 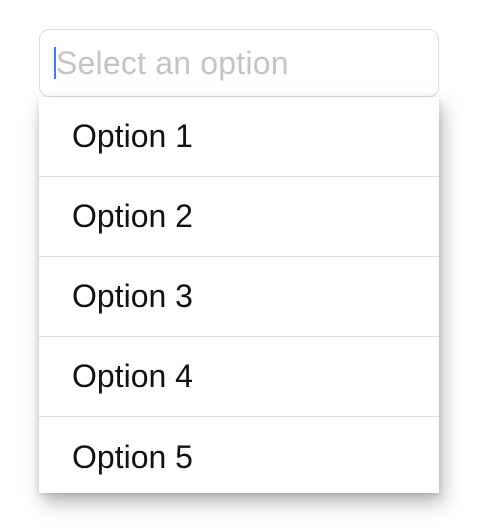 I want to click on menu-option-2: Option 2, so click(x=239, y=217).